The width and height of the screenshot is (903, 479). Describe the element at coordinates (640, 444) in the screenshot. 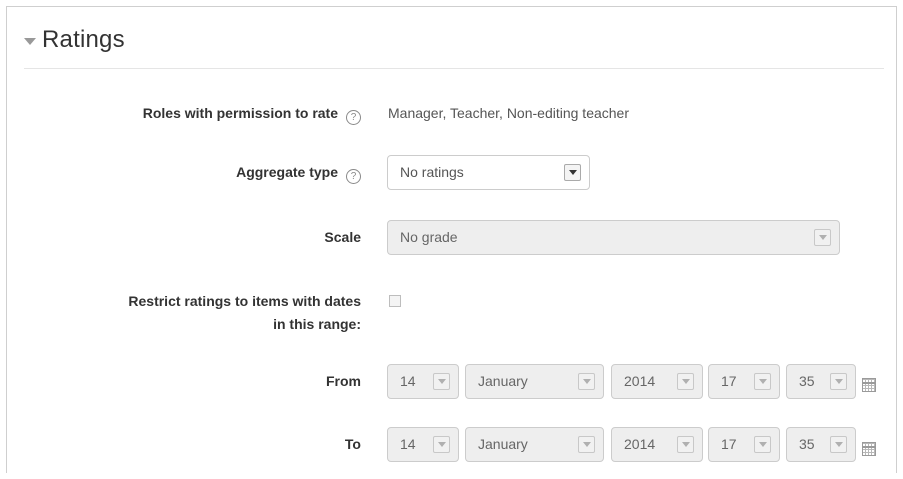

I see `to-year-value: 2014` at that location.